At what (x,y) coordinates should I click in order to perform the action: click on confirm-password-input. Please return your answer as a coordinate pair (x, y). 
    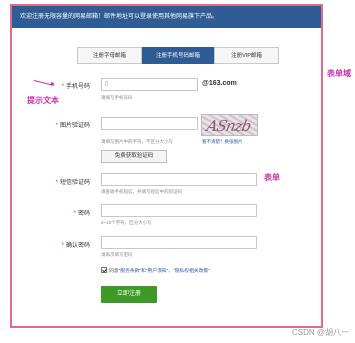
    Looking at the image, I should click on (179, 242).